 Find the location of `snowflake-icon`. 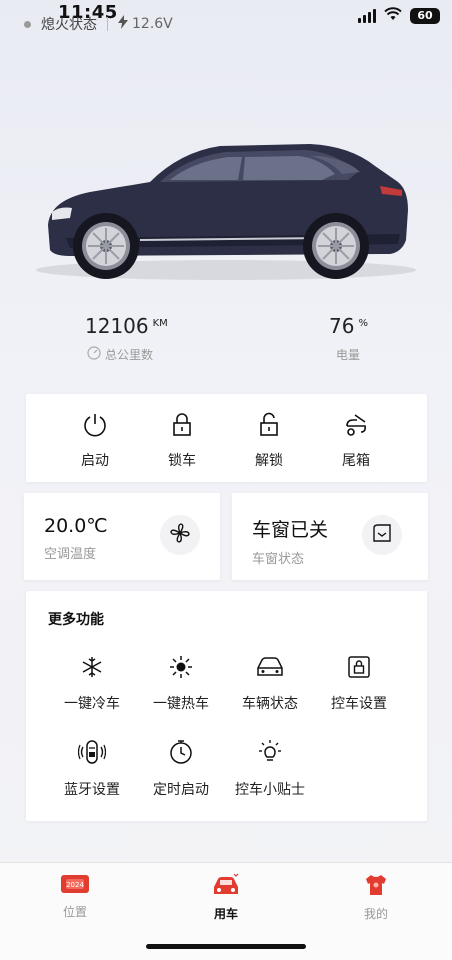

snowflake-icon is located at coordinates (92, 669).